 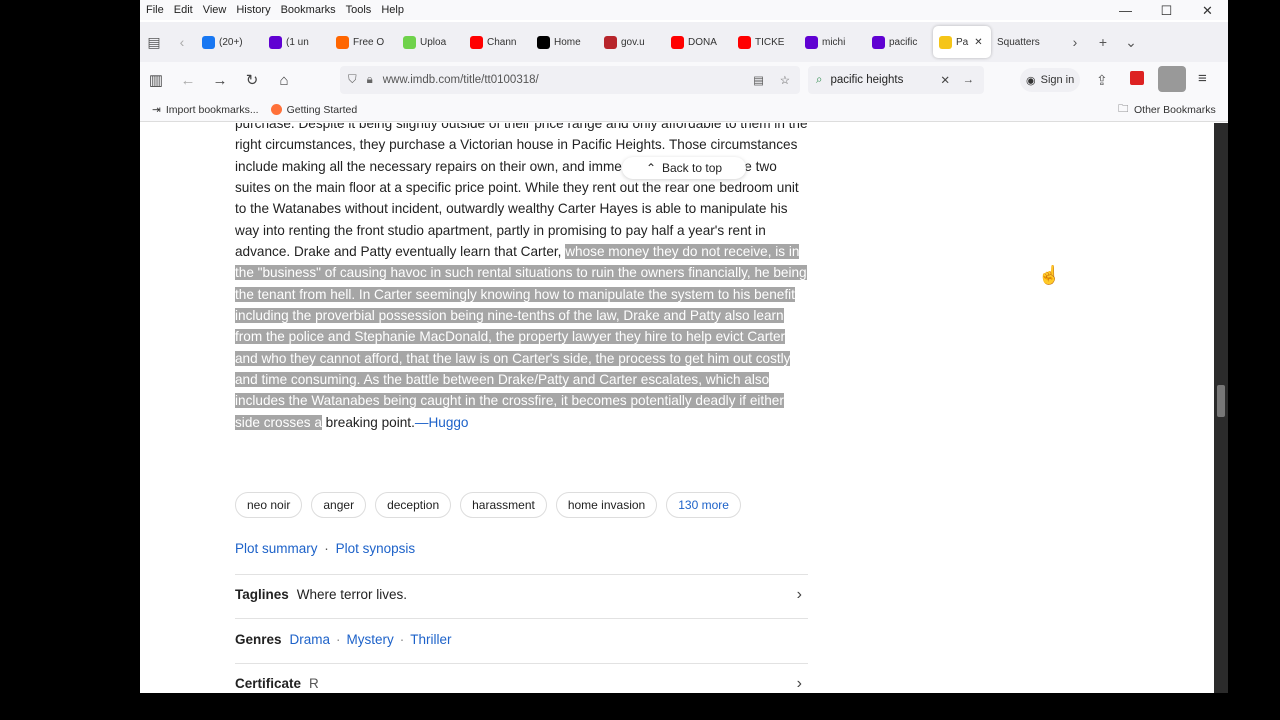 What do you see at coordinates (1137, 78) in the screenshot?
I see `extension-red-icon` at bounding box center [1137, 78].